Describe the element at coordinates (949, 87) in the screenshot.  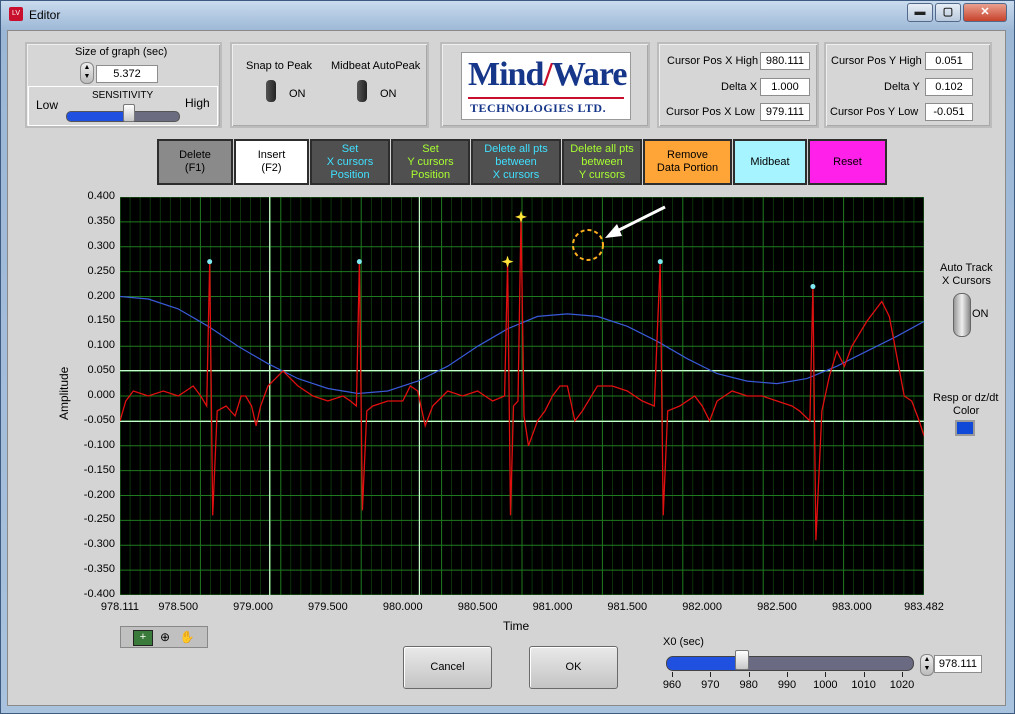
I see `delta-y-field: 0.102` at that location.